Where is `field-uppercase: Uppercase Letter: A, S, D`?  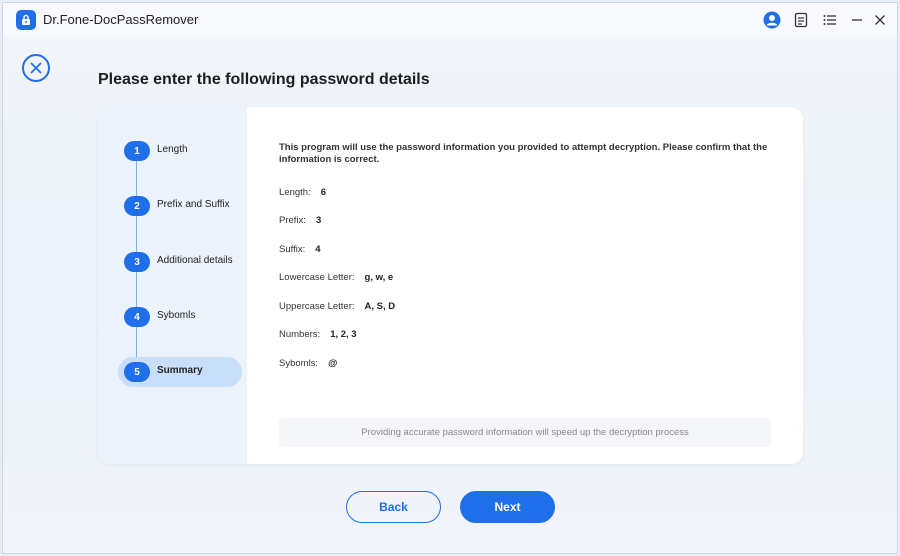 field-uppercase: Uppercase Letter: A, S, D is located at coordinates (337, 306).